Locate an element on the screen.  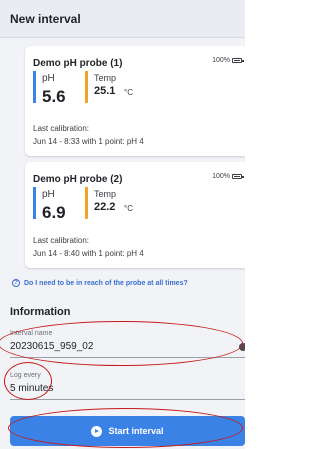
information-heading: Information is located at coordinates (40, 312).